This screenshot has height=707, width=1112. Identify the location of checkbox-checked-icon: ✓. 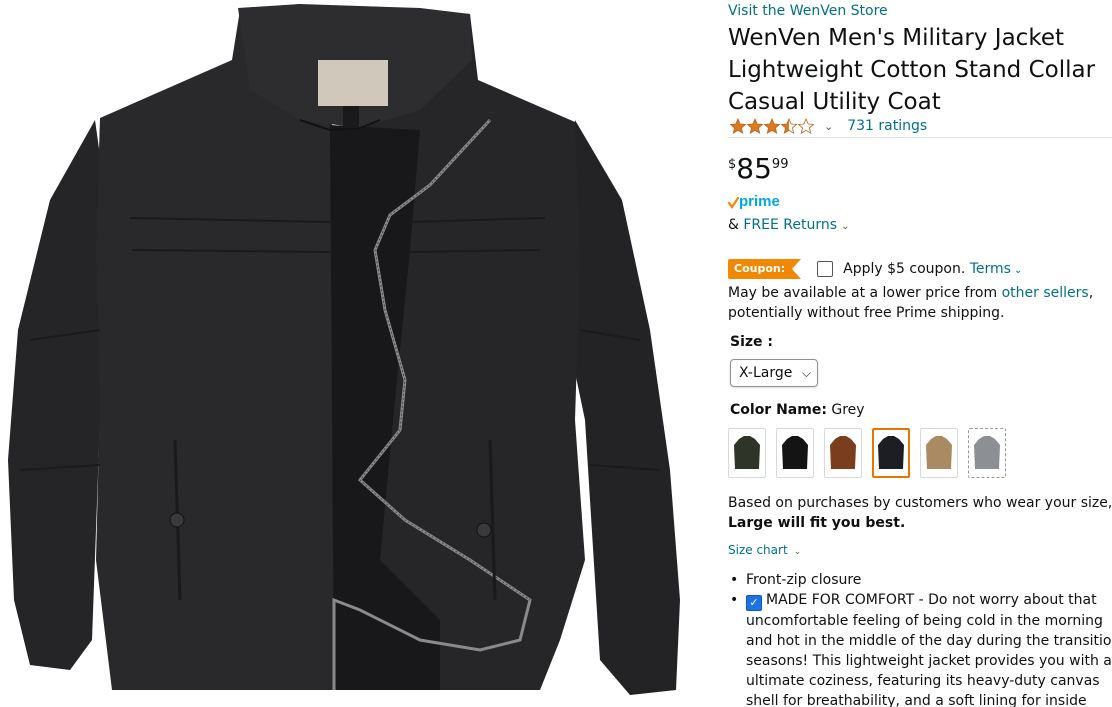
(754, 603).